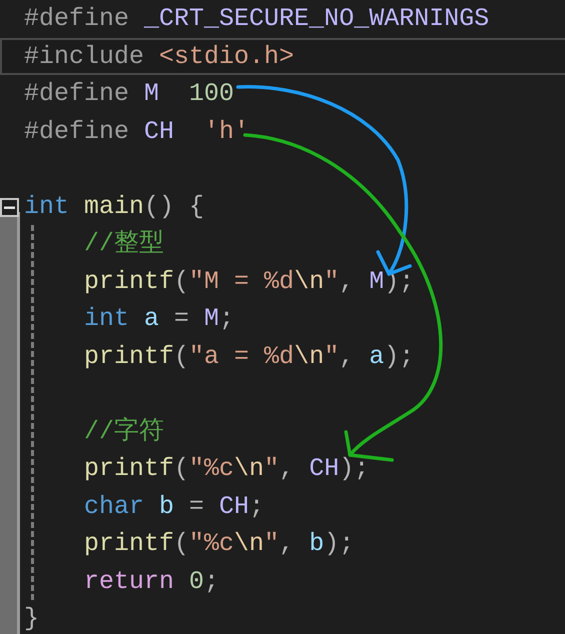 The width and height of the screenshot is (565, 634). What do you see at coordinates (227, 469) in the screenshot?
I see `code-line: printf("%c\n", CH);` at bounding box center [227, 469].